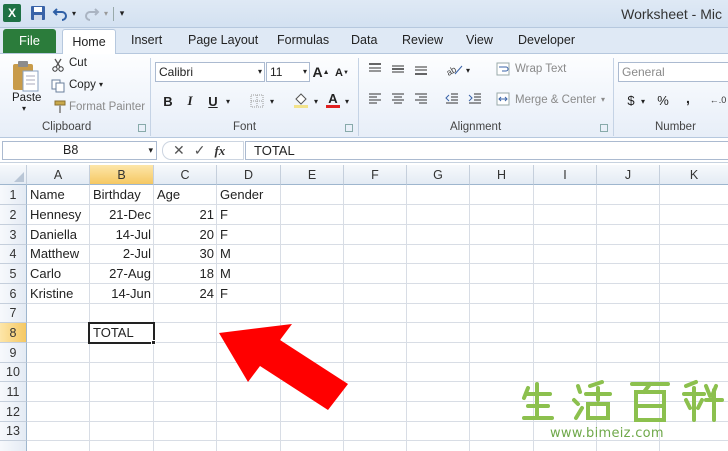 The width and height of the screenshot is (728, 451). What do you see at coordinates (502, 175) in the screenshot?
I see `column-header-h: H` at bounding box center [502, 175].